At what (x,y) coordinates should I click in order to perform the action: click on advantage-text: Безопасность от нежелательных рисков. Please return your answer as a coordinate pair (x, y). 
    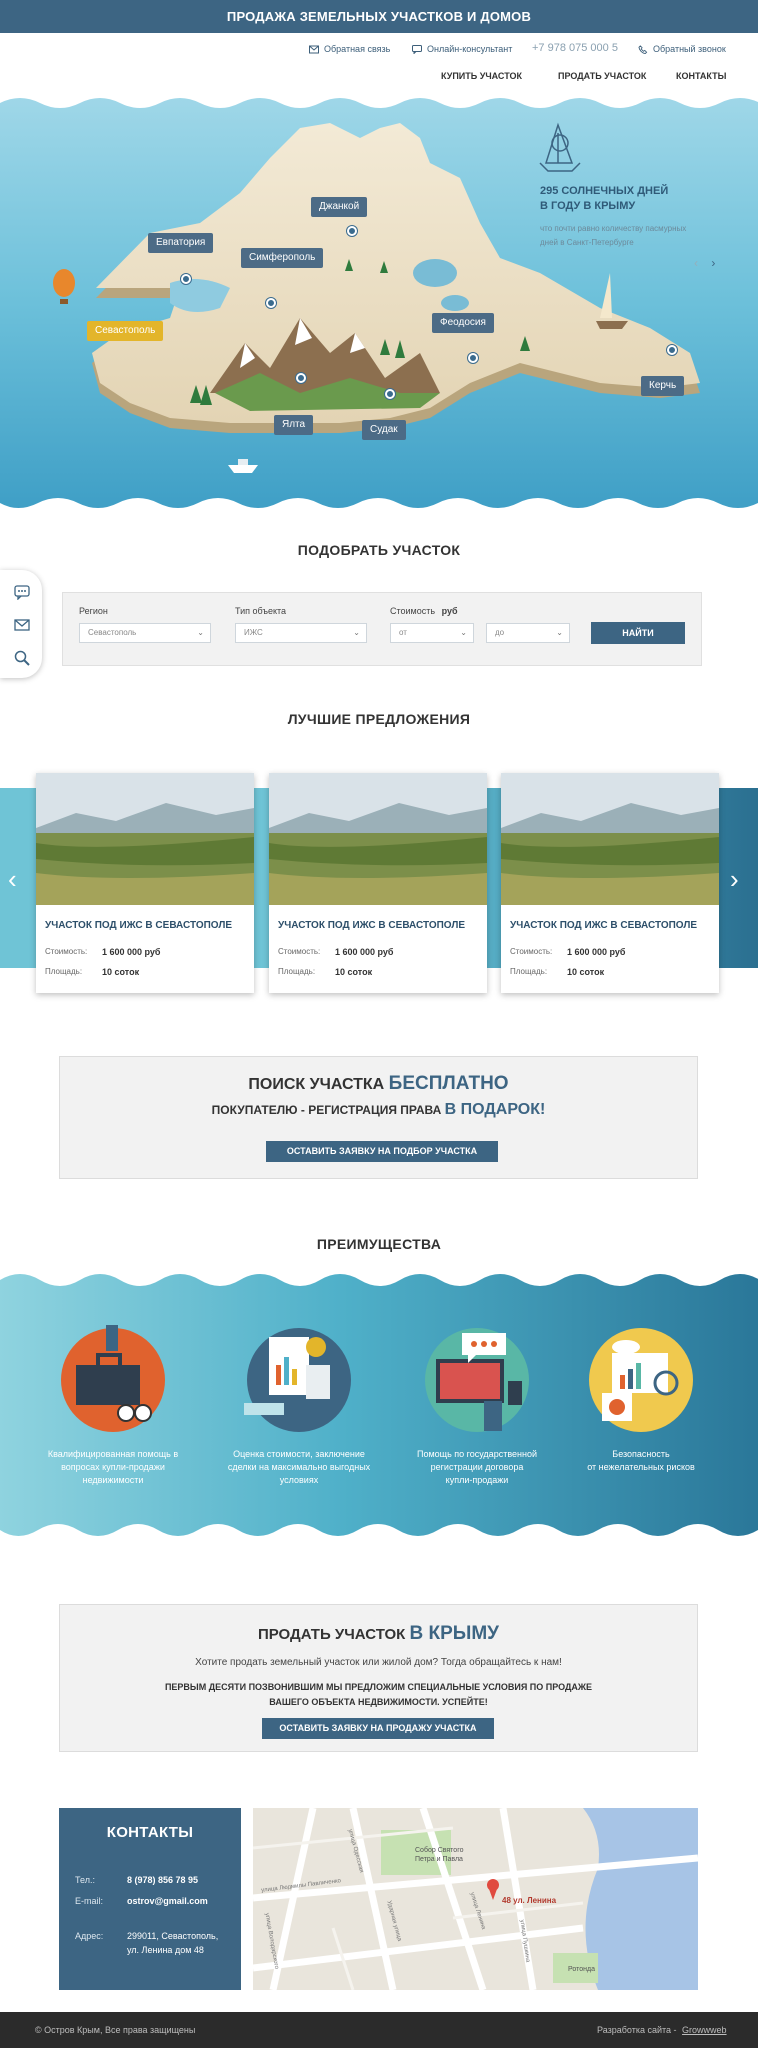
    Looking at the image, I should click on (641, 1460).